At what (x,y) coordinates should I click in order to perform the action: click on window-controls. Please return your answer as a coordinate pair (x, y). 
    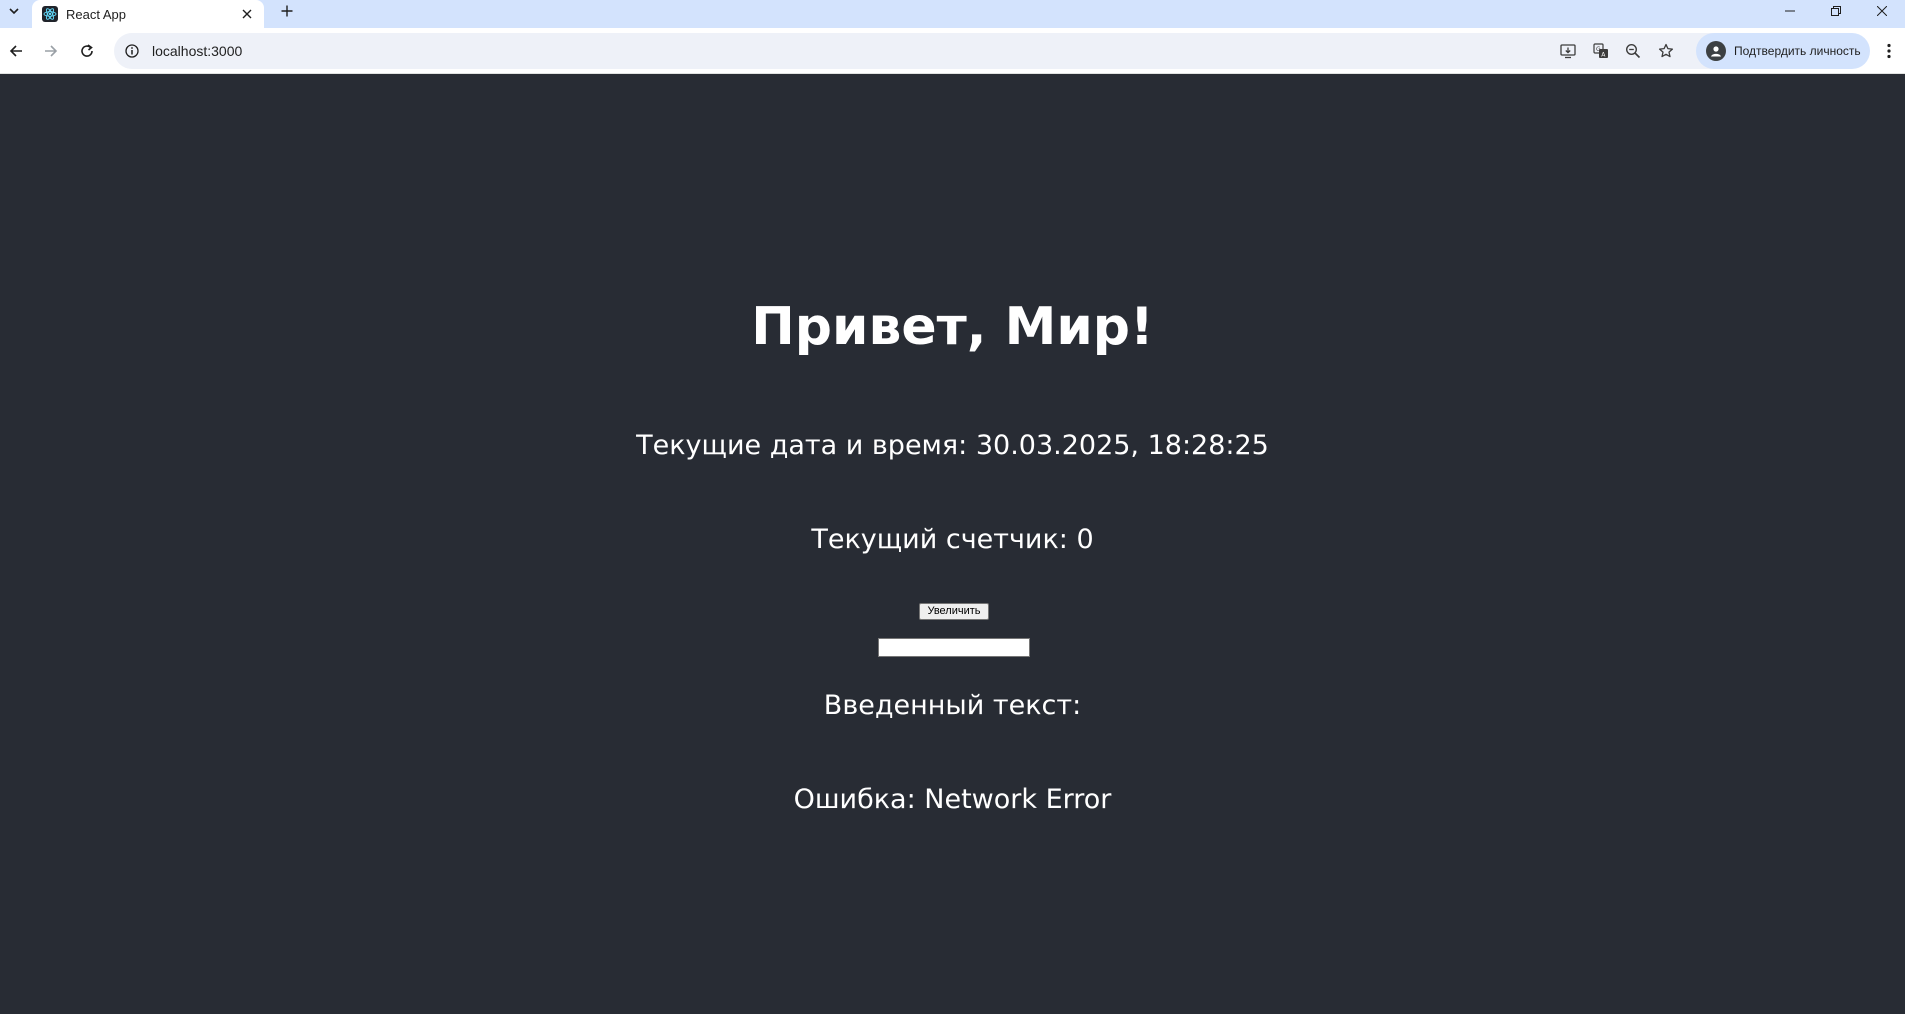
    Looking at the image, I should click on (1836, 11).